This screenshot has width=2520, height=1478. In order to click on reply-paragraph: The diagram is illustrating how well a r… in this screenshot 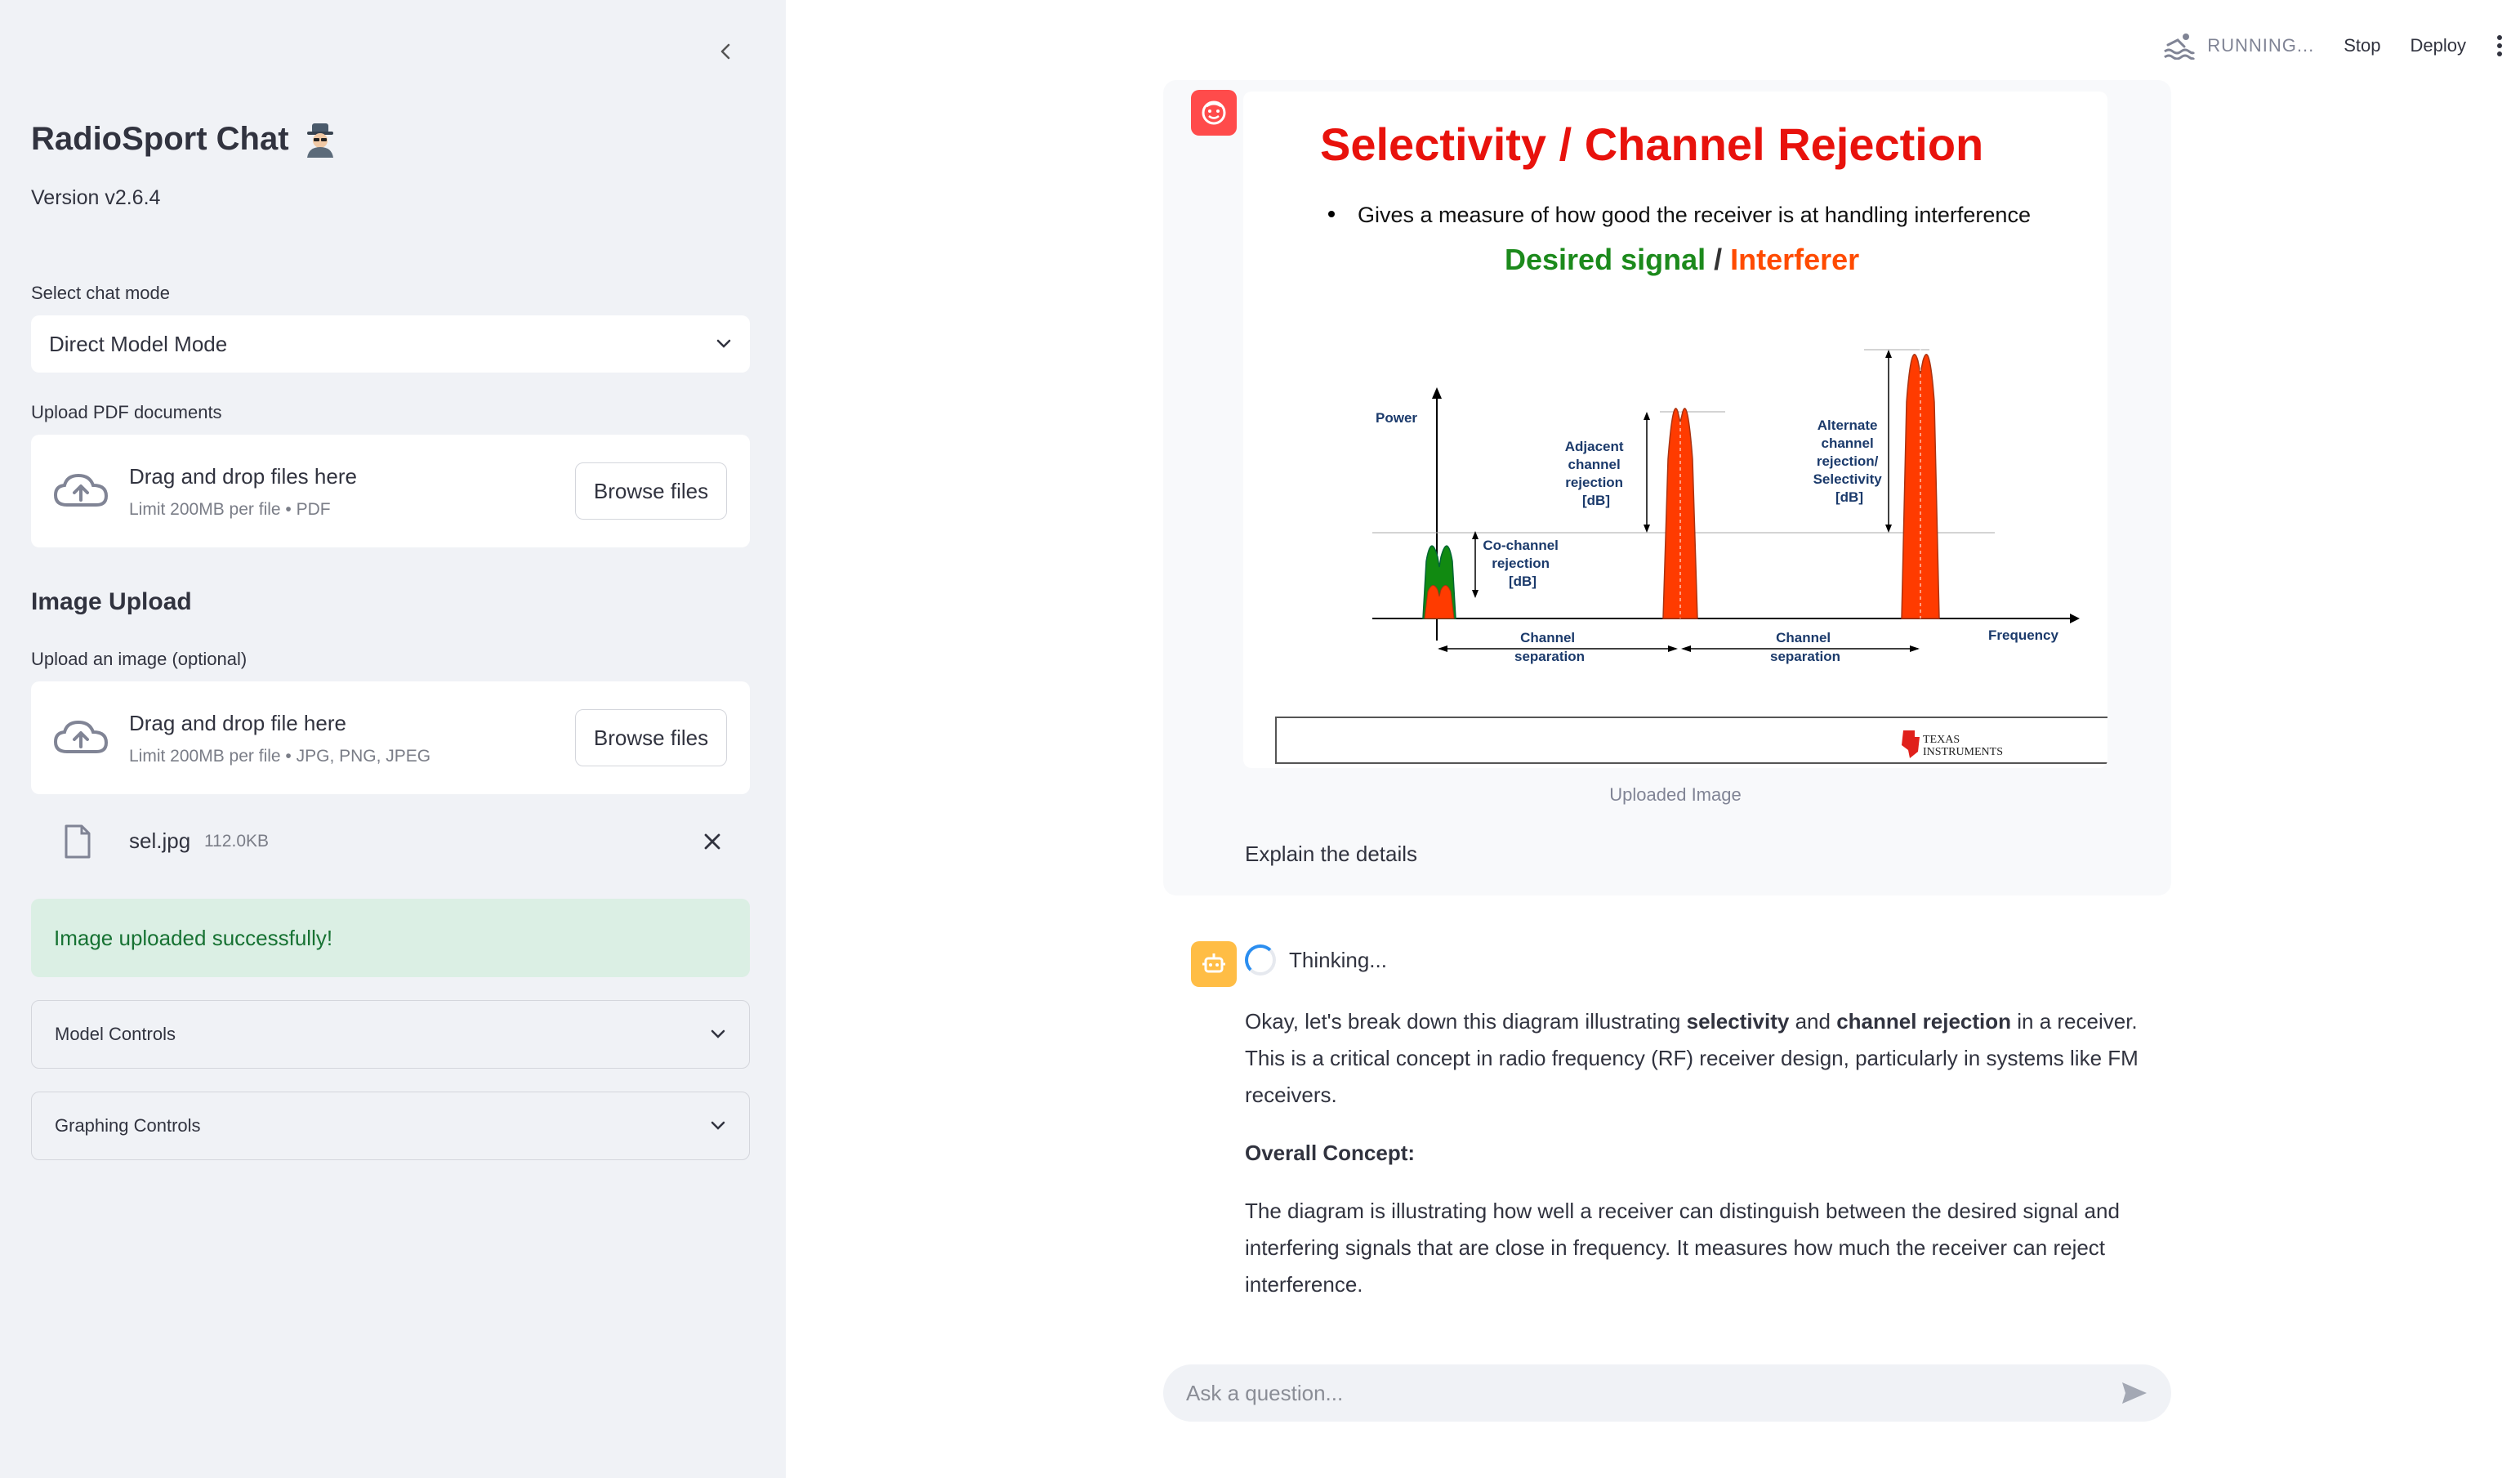, I will do `click(1683, 1248)`.